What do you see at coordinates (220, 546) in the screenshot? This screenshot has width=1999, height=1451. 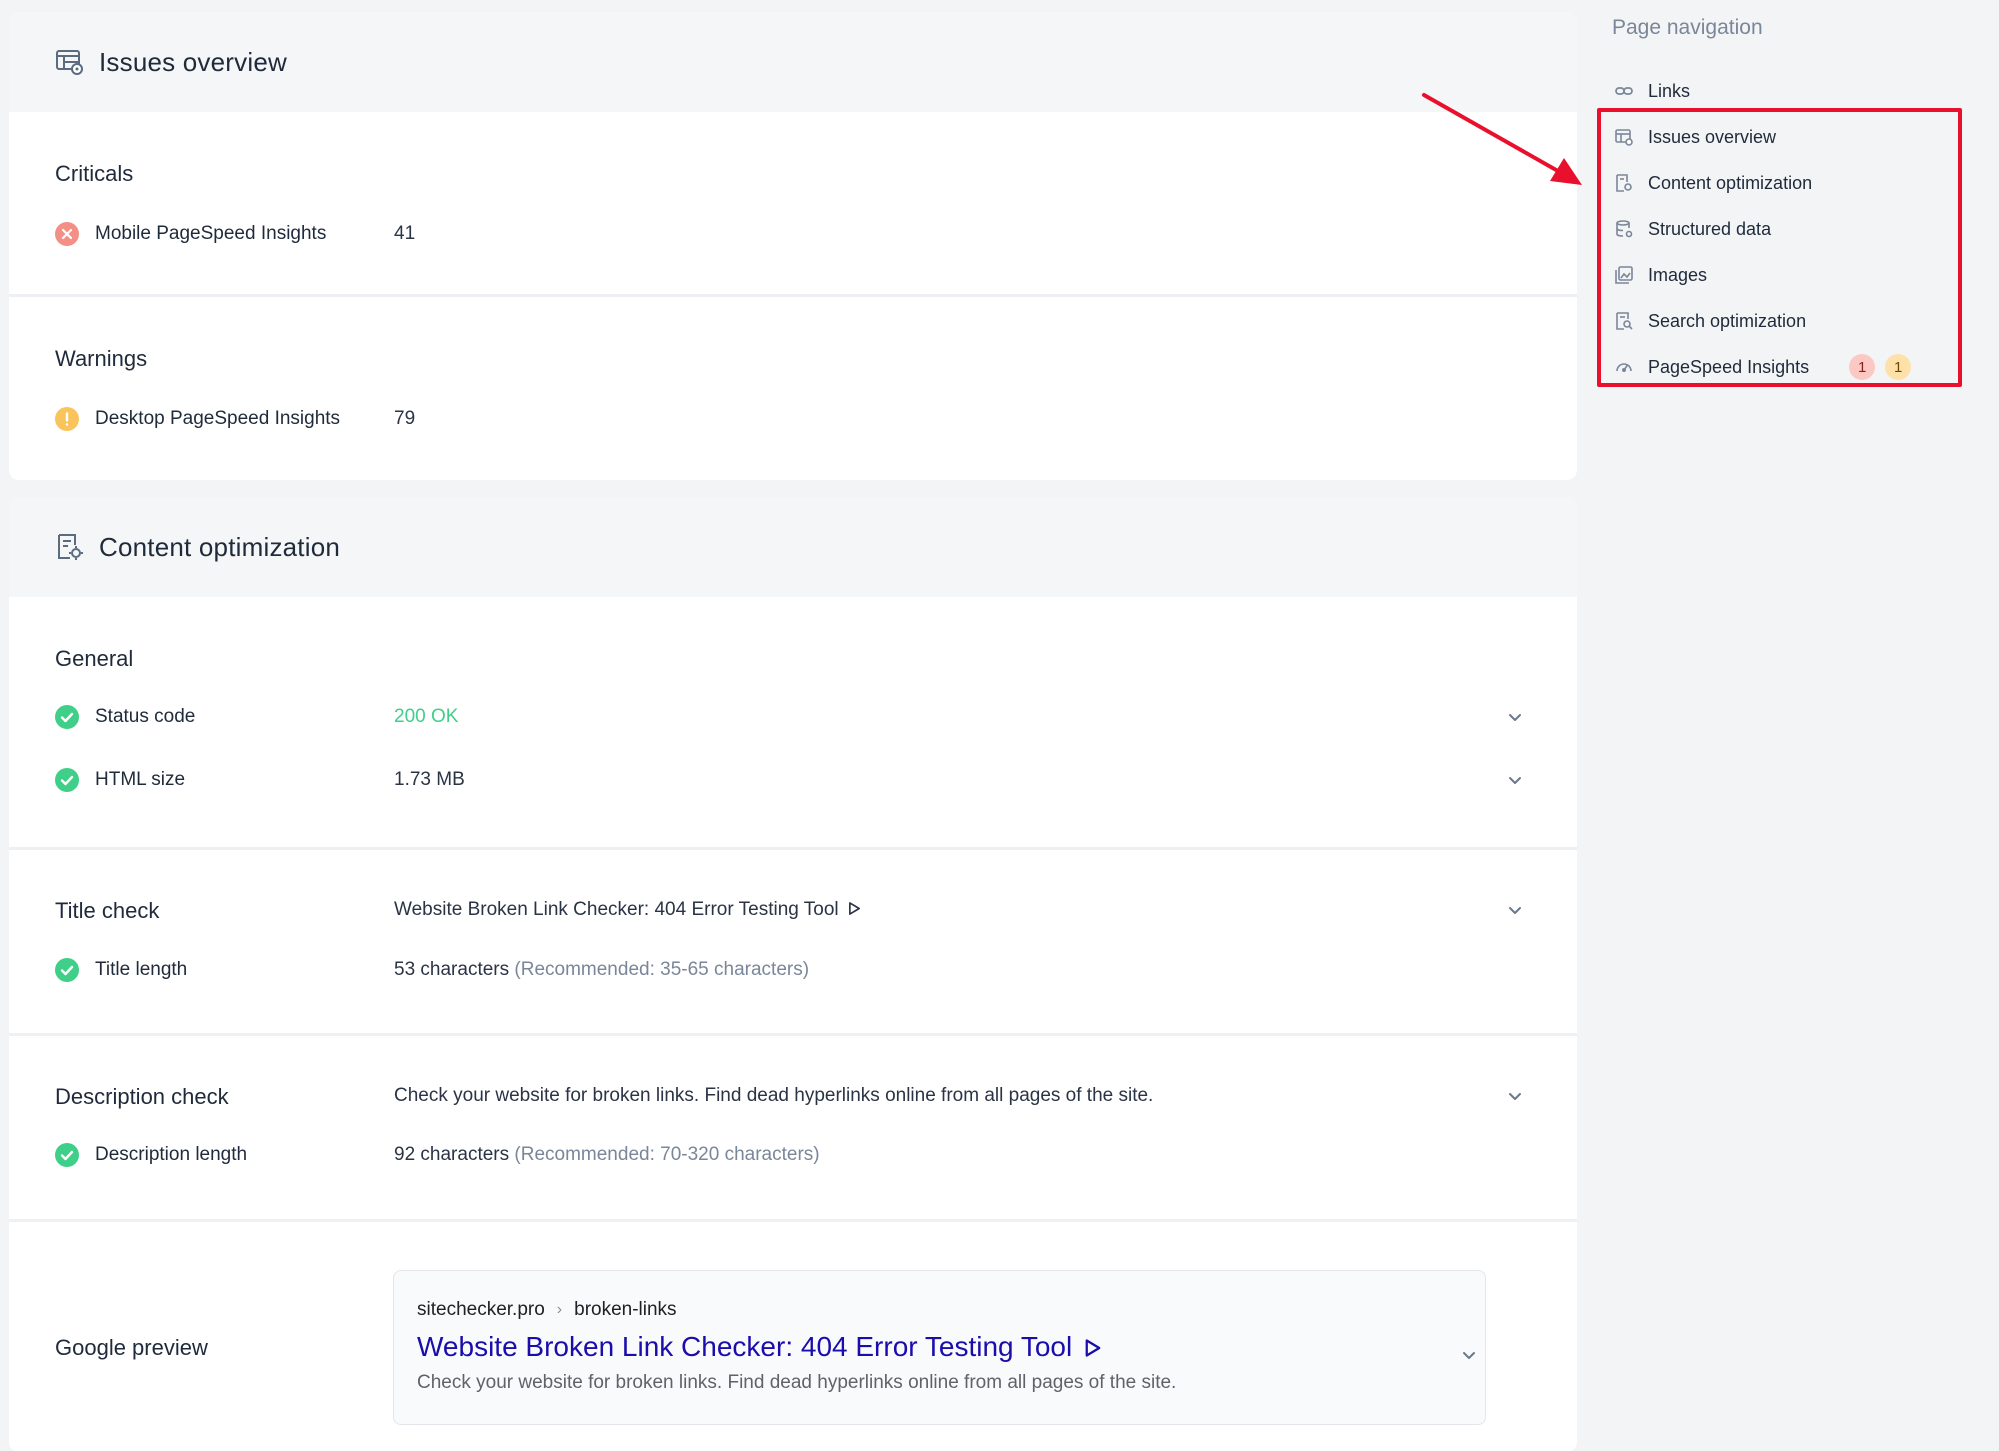 I see `content-optimization-title: Content optimization` at bounding box center [220, 546].